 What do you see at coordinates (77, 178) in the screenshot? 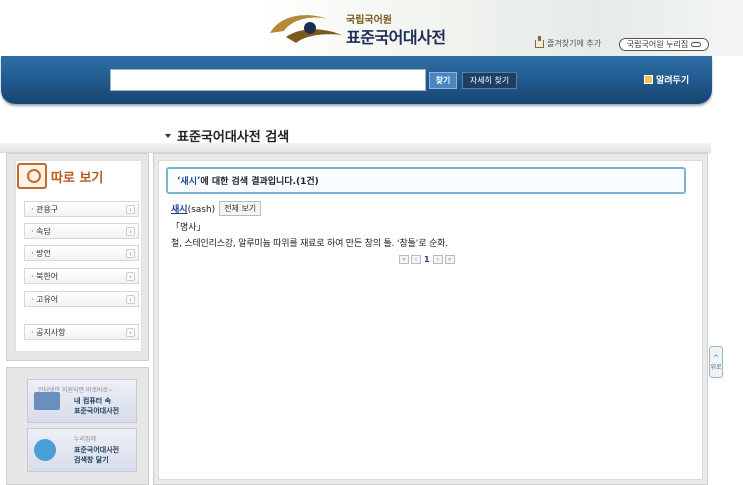
I see `sidebar-title: 따로 보기` at bounding box center [77, 178].